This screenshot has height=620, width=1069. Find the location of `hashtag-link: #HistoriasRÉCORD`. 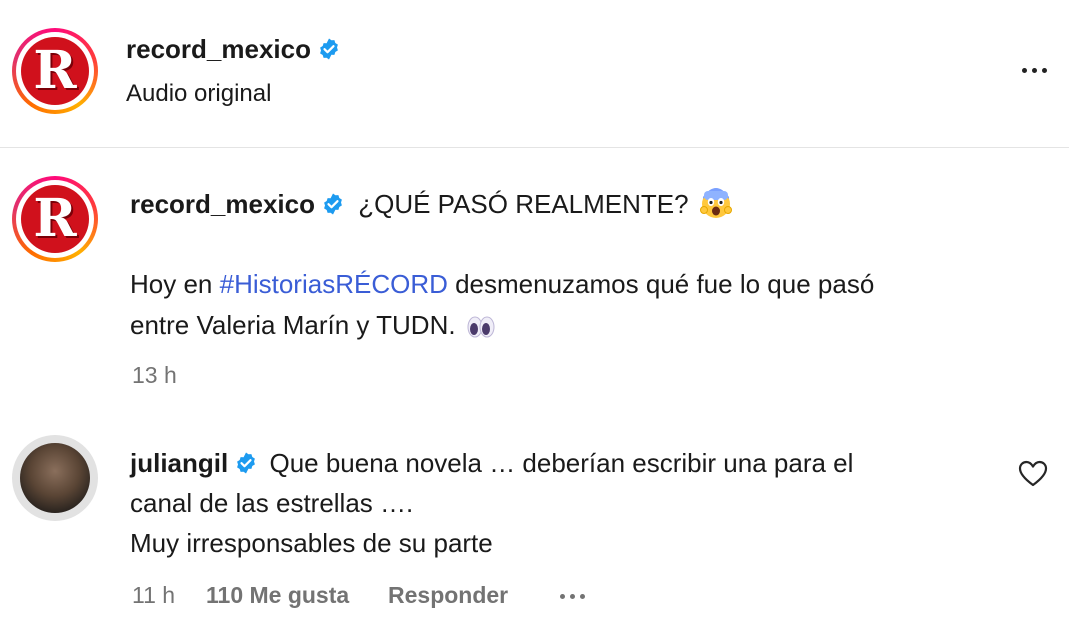

hashtag-link: #HistoriasRÉCORD is located at coordinates (334, 284).